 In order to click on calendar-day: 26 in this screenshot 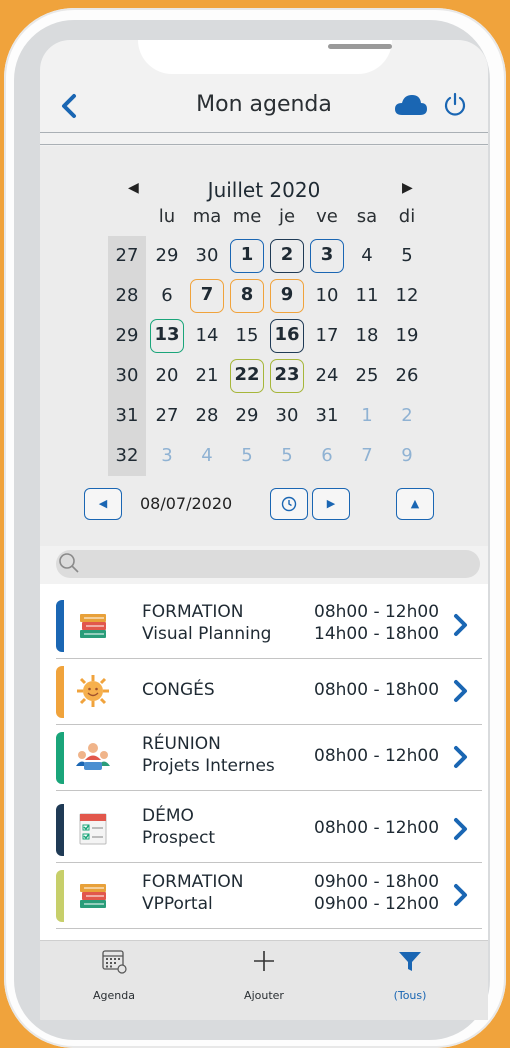, I will do `click(407, 376)`.